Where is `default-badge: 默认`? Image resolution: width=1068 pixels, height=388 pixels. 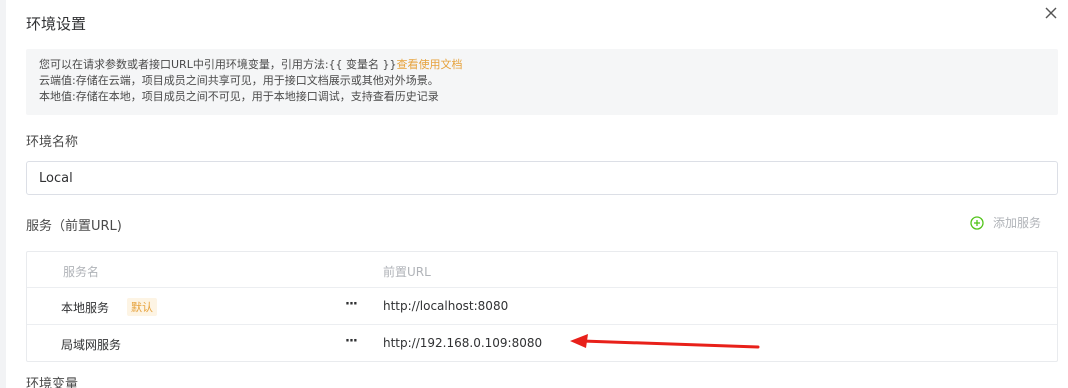 default-badge: 默认 is located at coordinates (142, 307).